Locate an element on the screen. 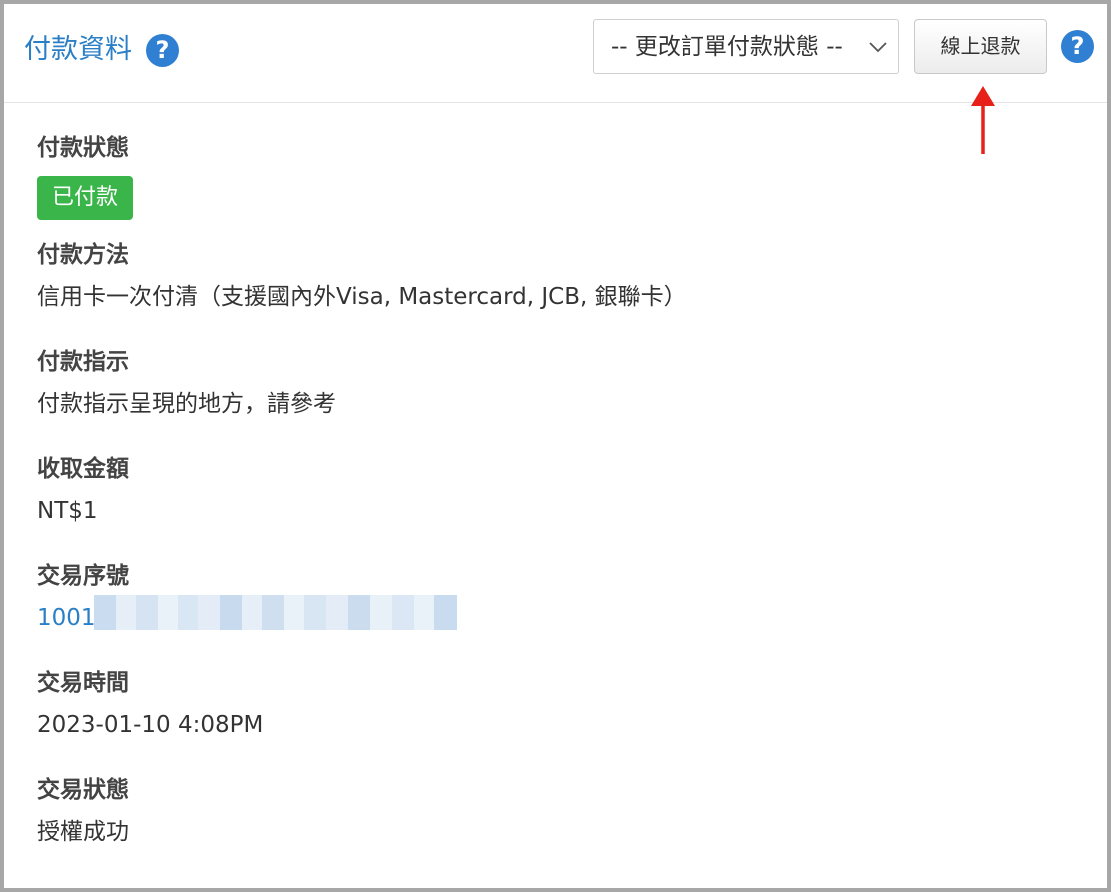  payment-status-select: -- 更改訂單付款狀態 -- is located at coordinates (746, 46).